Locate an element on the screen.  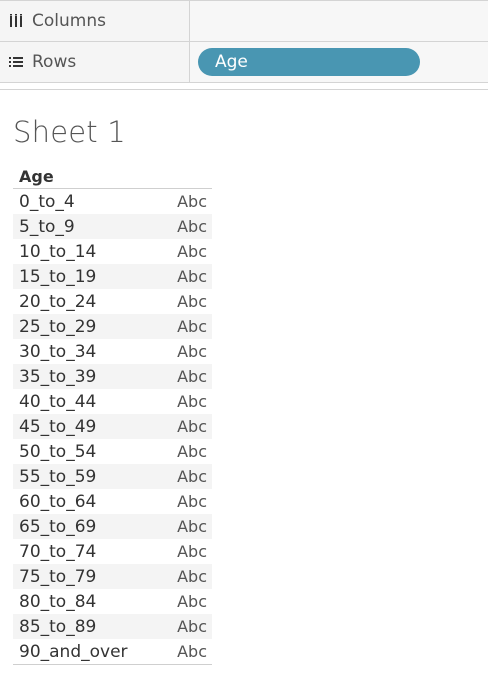
table-row: 70_to_74 Abc is located at coordinates (112, 551).